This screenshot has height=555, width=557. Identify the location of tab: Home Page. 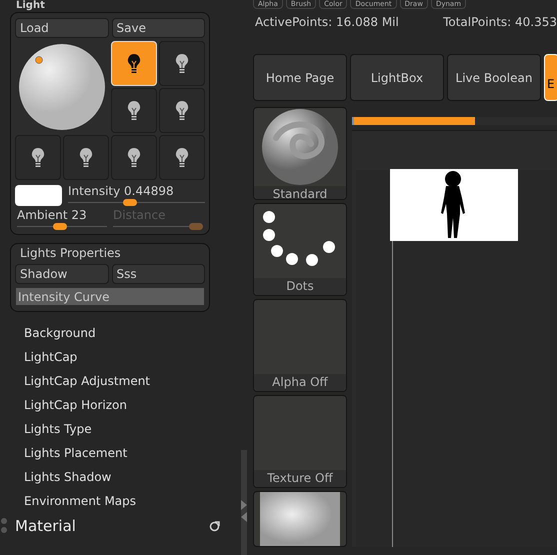
(300, 77).